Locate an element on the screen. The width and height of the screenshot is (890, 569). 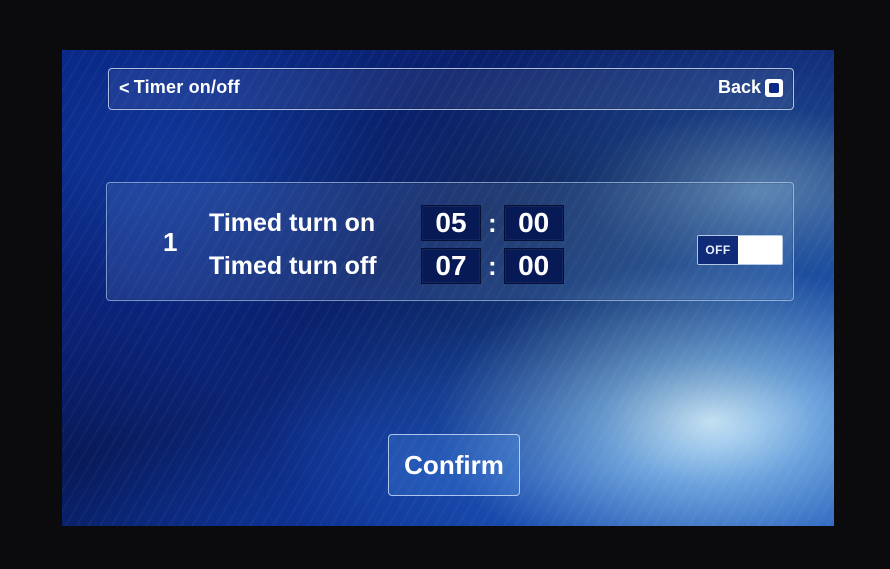
timed-turn-off-row: Timed turn off 07 : 00 is located at coordinates (386, 266).